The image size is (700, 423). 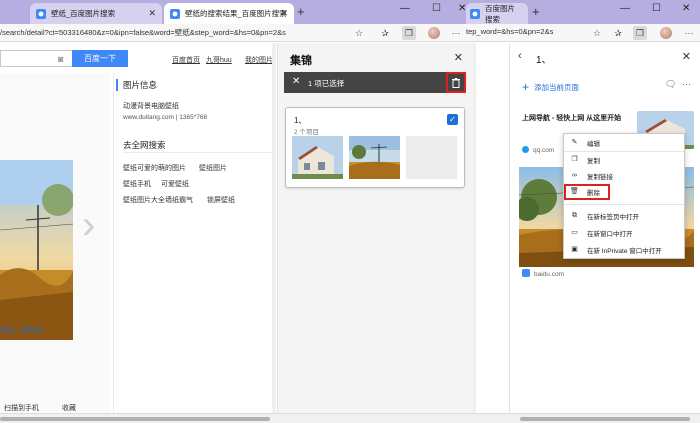 I want to click on new-window-icon: ▭, so click(x=574, y=232).